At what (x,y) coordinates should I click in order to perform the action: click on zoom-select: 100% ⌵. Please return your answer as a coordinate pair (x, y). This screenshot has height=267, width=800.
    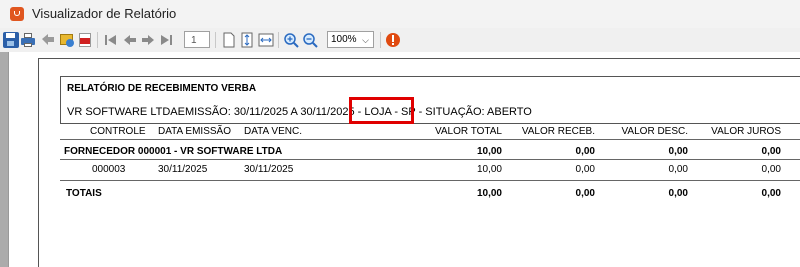
    Looking at the image, I should click on (350, 39).